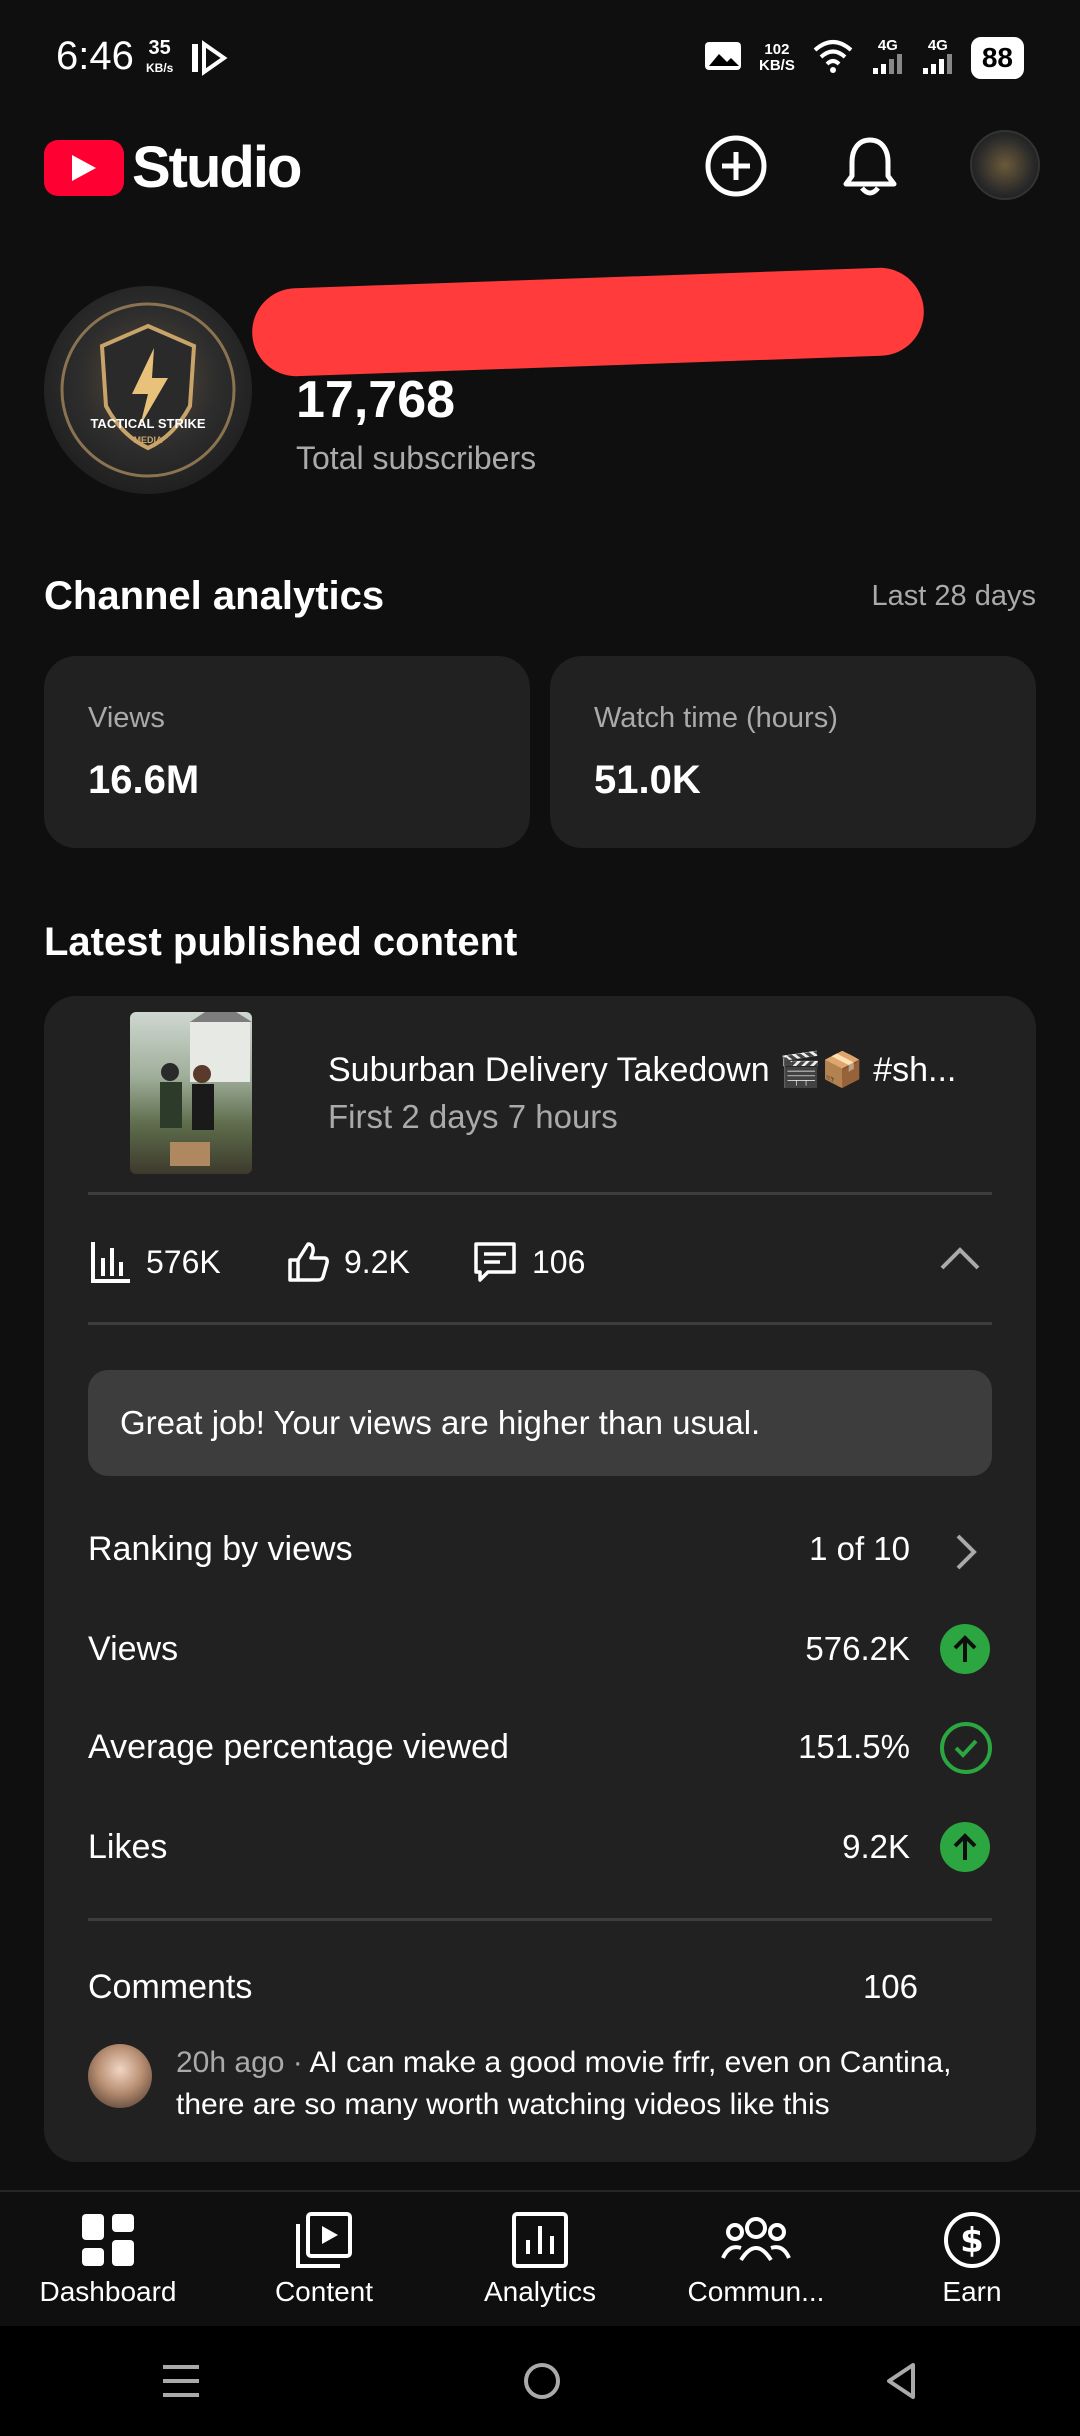  Describe the element at coordinates (220, 1549) in the screenshot. I see `ranking-label: Ranking by views` at that location.